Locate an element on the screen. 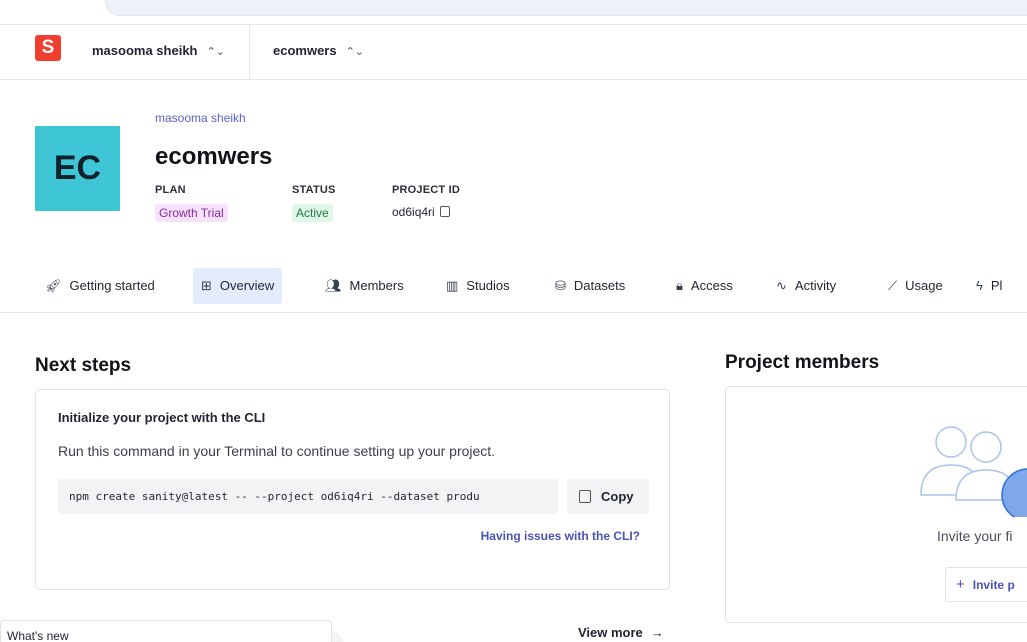  organization-link: masooma sheikh is located at coordinates (200, 118).